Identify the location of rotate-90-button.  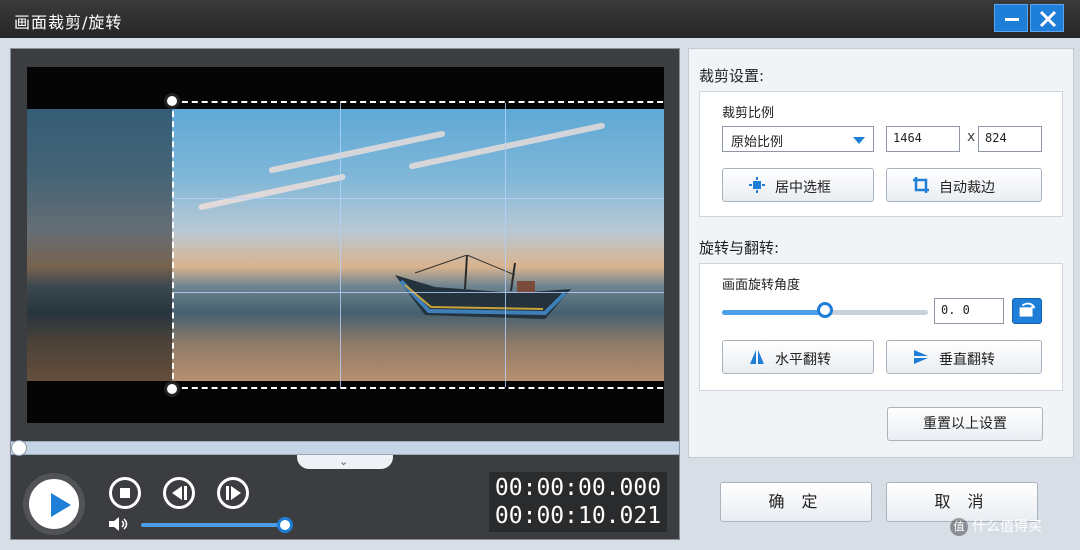
(1027, 311).